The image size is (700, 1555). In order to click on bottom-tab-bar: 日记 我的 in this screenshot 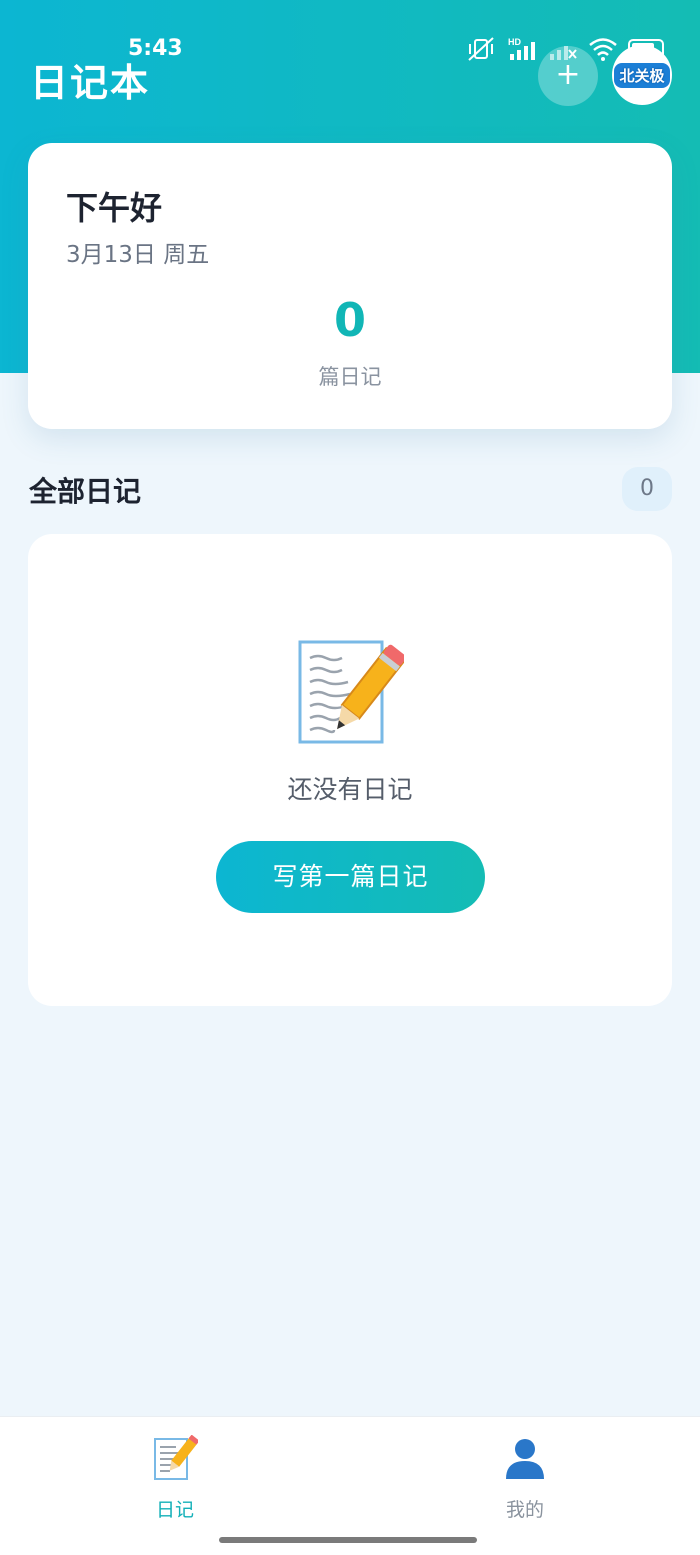, I will do `click(350, 1485)`.